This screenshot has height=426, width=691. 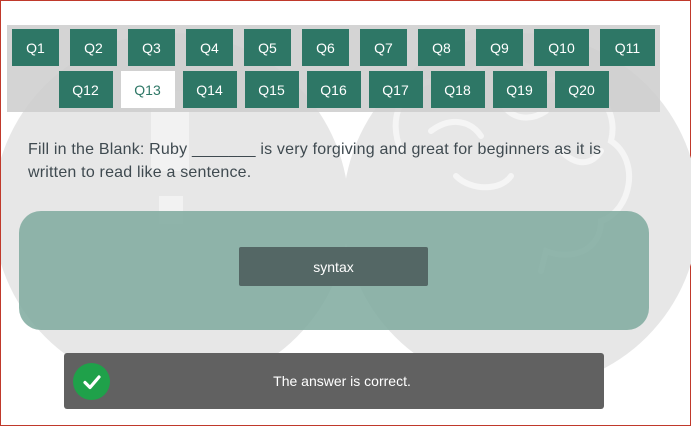 What do you see at coordinates (271, 89) in the screenshot?
I see `question-button-q15: Q15` at bounding box center [271, 89].